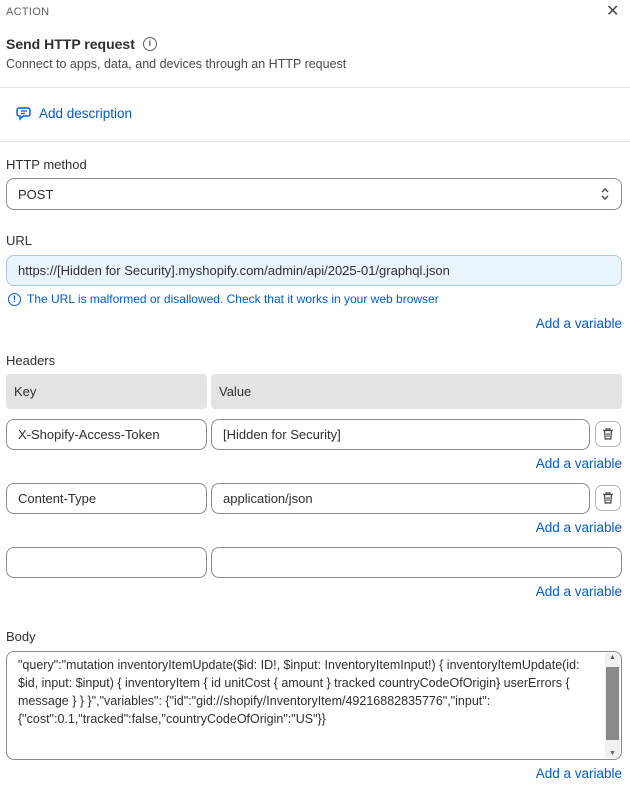 The image size is (630, 795). Describe the element at coordinates (46, 164) in the screenshot. I see `http-method-label: HTTP method` at that location.